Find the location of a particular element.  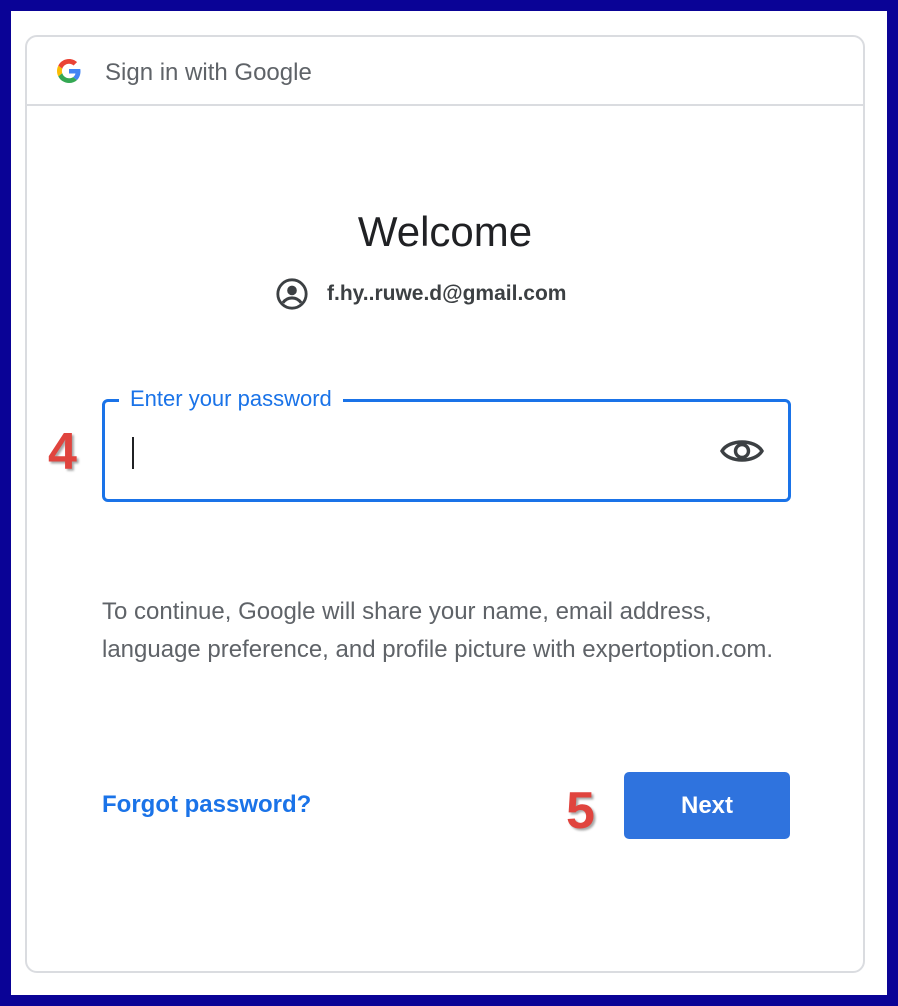

text-cursor is located at coordinates (133, 453).